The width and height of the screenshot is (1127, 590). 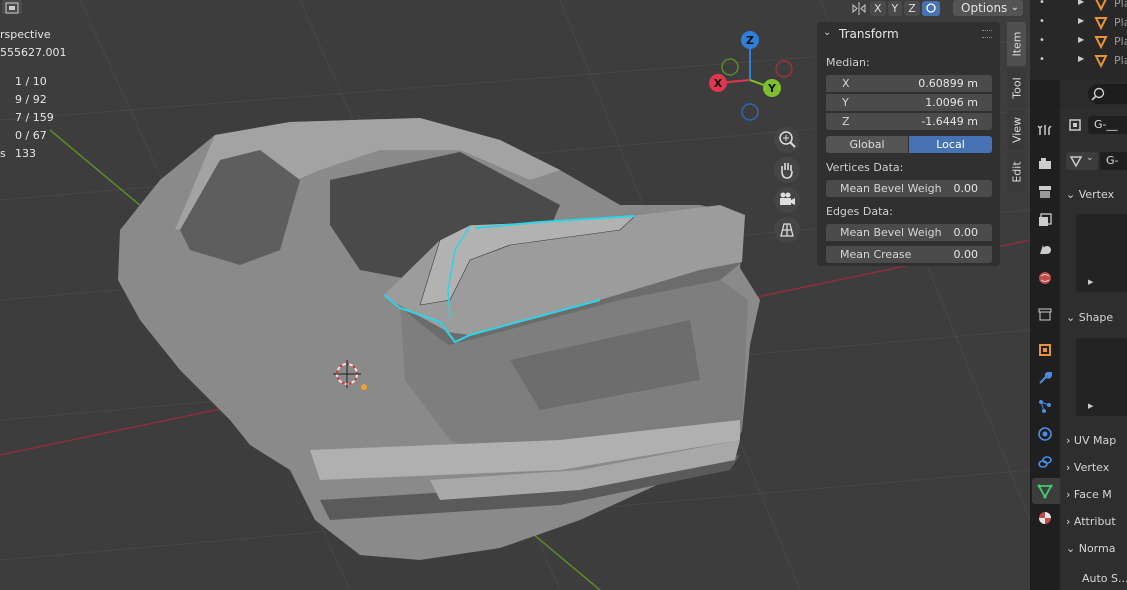 I want to click on section-normals: ⌄ Norma, so click(x=1090, y=548).